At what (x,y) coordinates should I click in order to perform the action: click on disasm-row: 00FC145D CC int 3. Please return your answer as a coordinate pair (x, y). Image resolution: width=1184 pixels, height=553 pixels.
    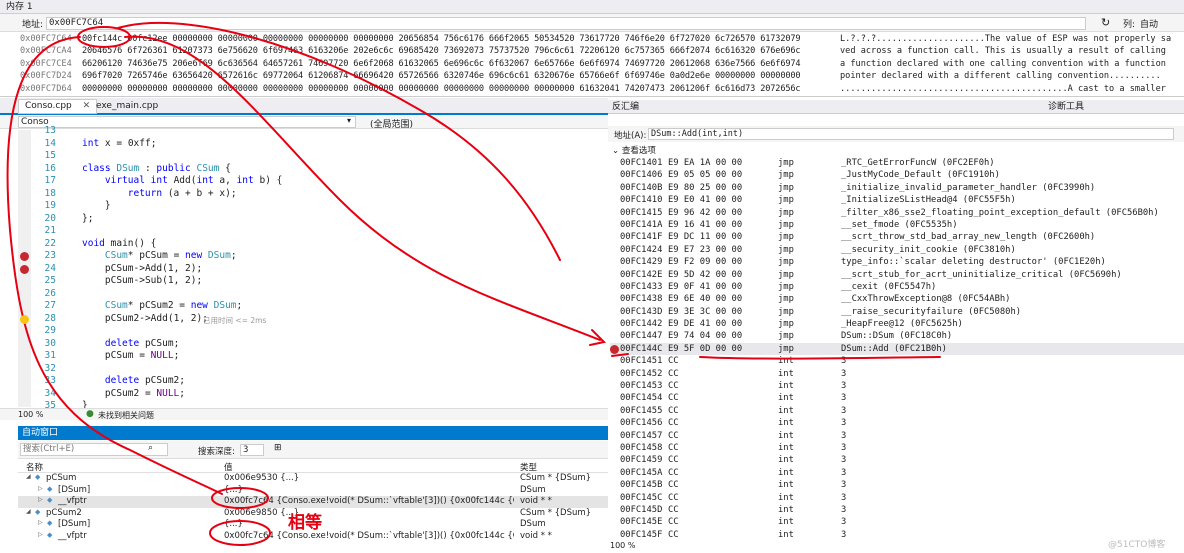
    Looking at the image, I should click on (897, 510).